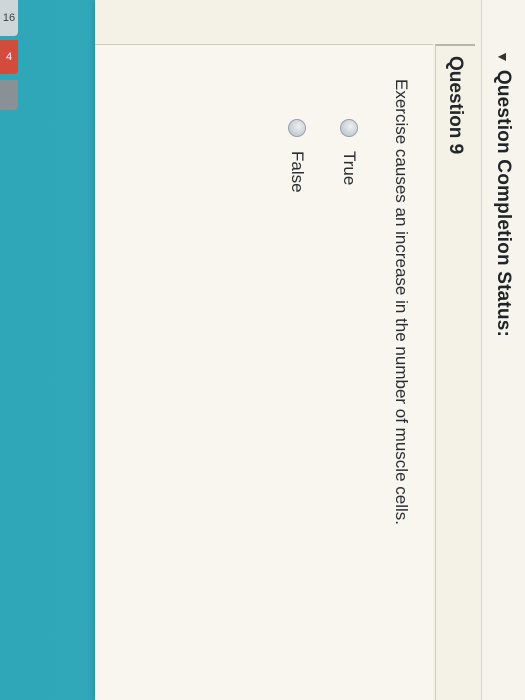 The width and height of the screenshot is (525, 700). What do you see at coordinates (9, 18) in the screenshot?
I see `side-tab-count: 16` at bounding box center [9, 18].